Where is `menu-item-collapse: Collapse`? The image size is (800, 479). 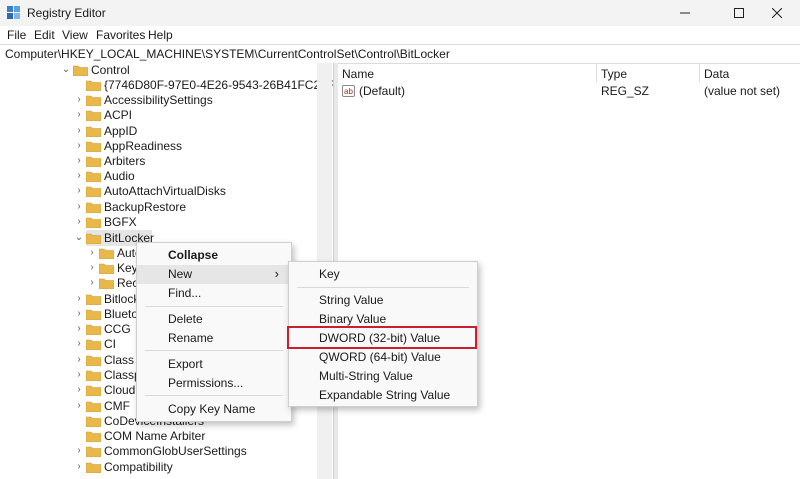
menu-item-collapse: Collapse is located at coordinates (214, 255).